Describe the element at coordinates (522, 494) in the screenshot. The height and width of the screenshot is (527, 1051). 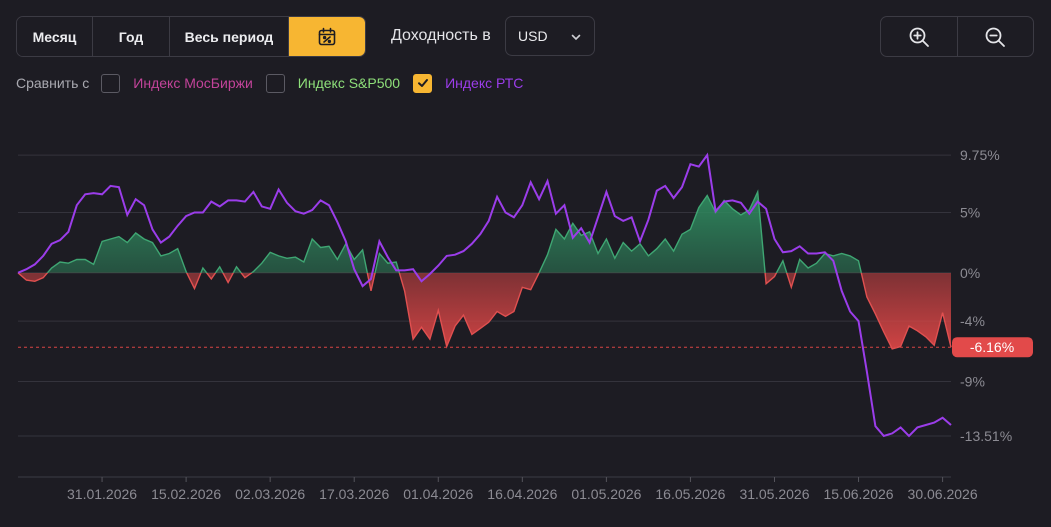
I see `x-tick-label: 16.04.2026` at that location.